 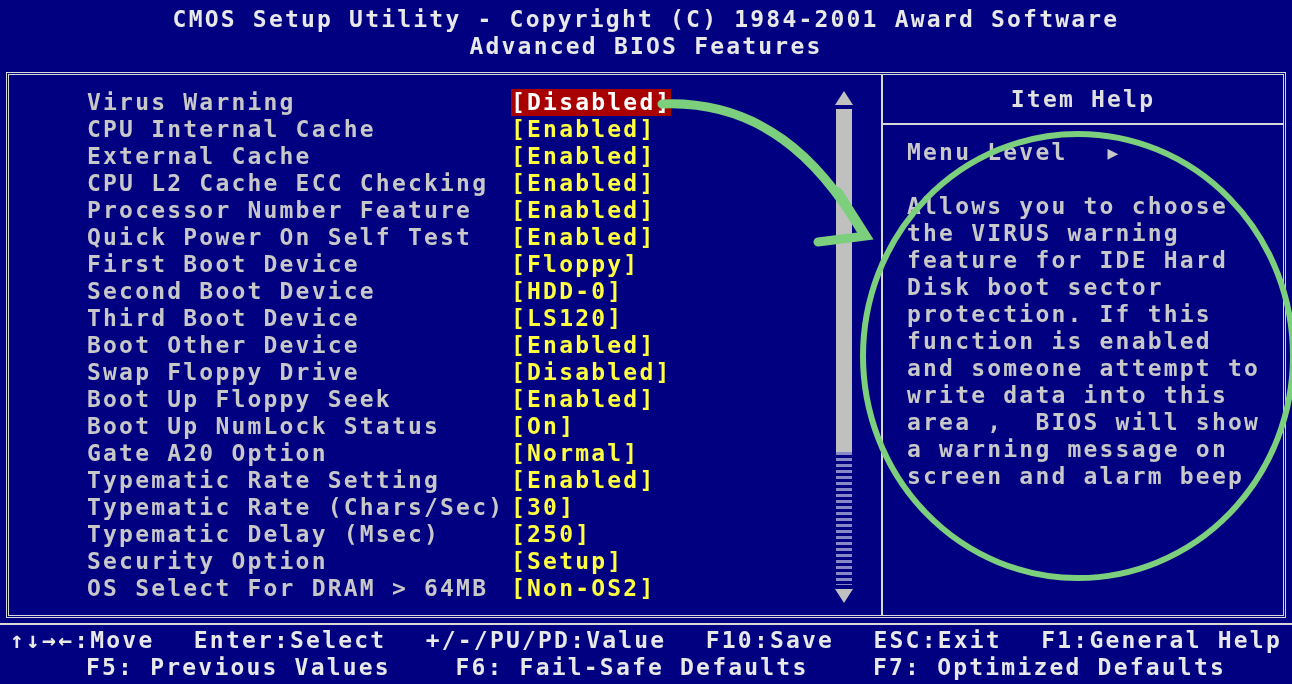 What do you see at coordinates (646, 46) in the screenshot?
I see `screen-subtitle: Advanced BIOS Features` at bounding box center [646, 46].